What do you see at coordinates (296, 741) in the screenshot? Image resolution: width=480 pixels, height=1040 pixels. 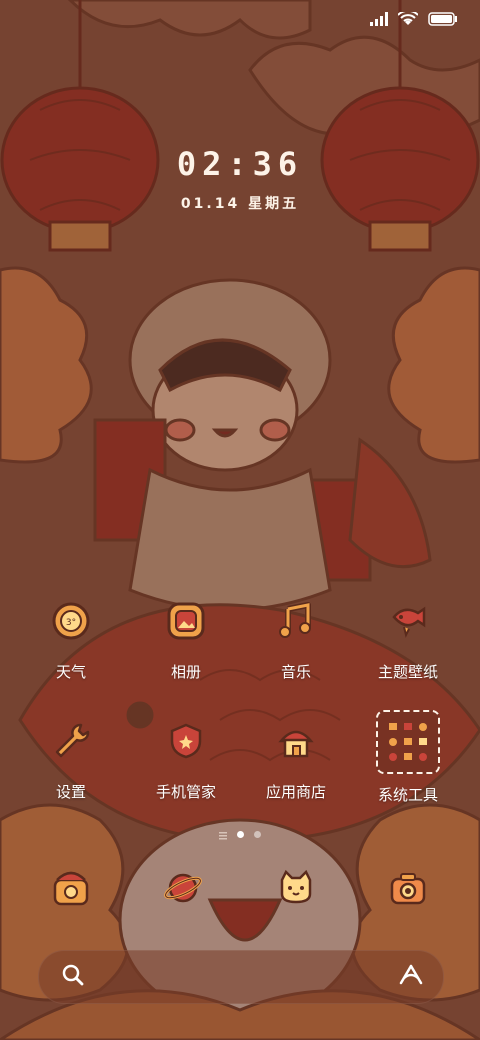 I see `house-icon` at bounding box center [296, 741].